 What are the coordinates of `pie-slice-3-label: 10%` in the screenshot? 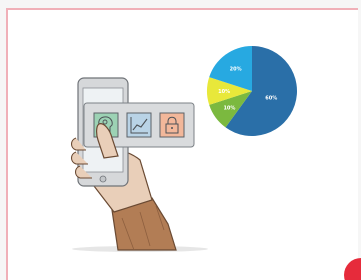 It's located at (224, 92).